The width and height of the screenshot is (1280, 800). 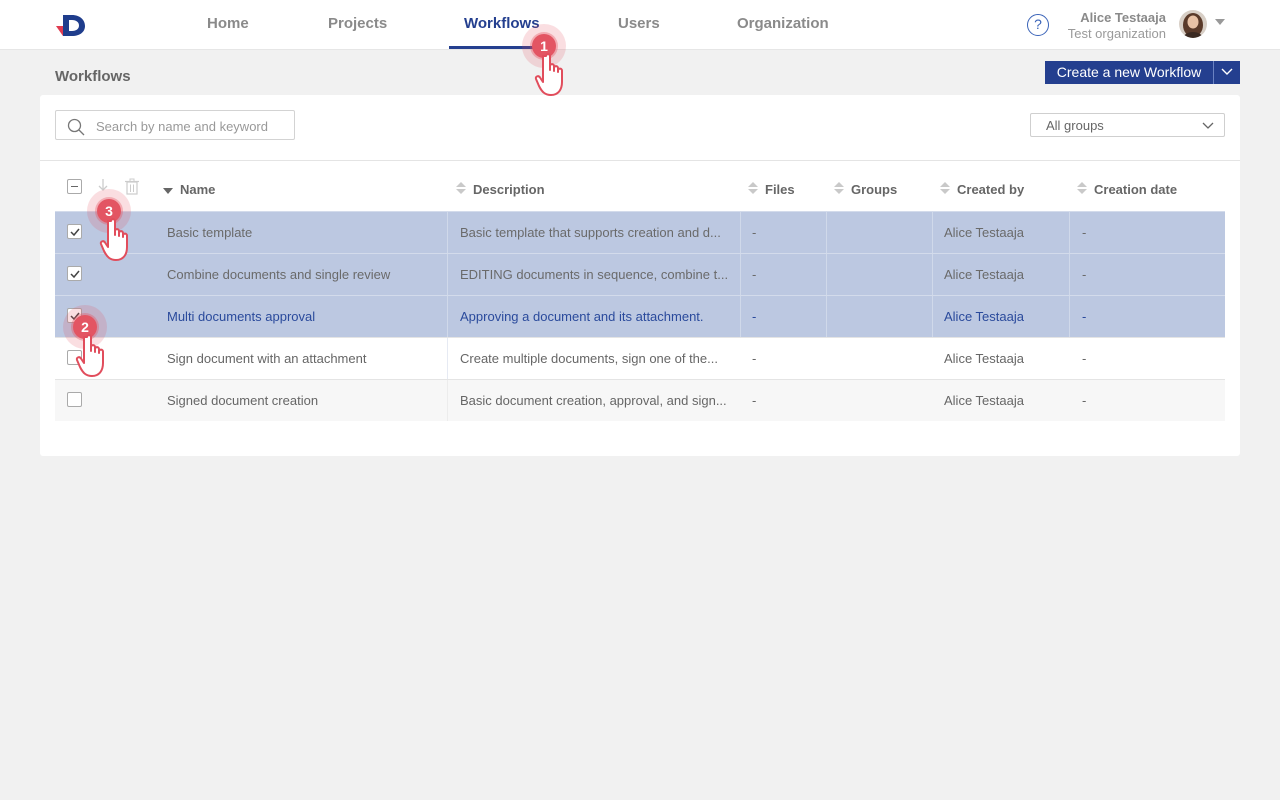 What do you see at coordinates (582, 316) in the screenshot?
I see `cell-description: Approving a document and its attachment.` at bounding box center [582, 316].